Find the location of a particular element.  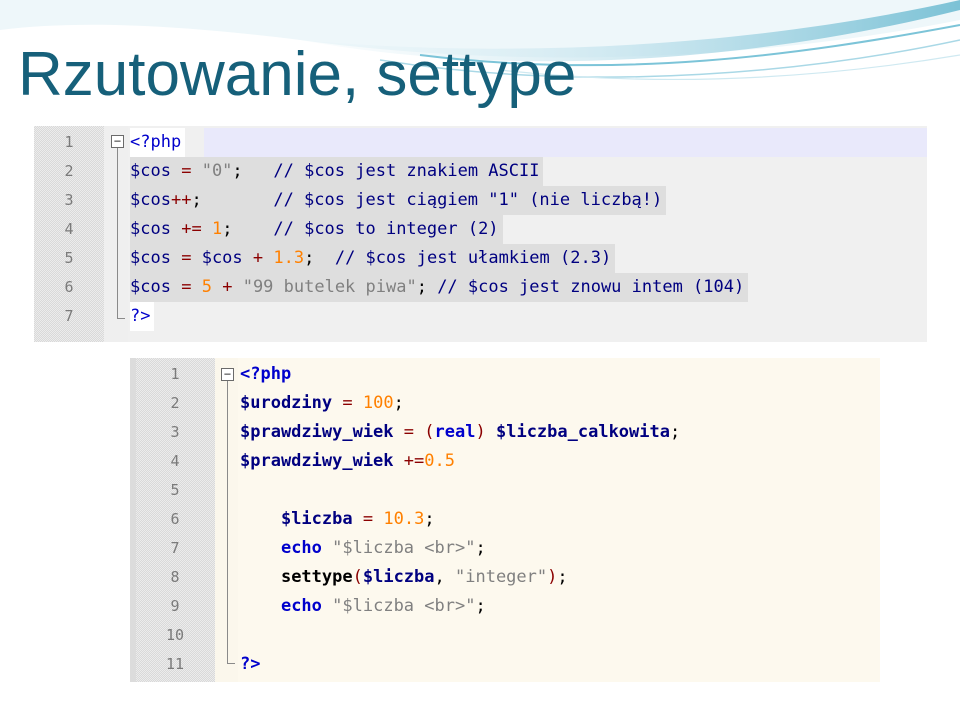

code-text: $urodziny = 100; is located at coordinates (324, 403).